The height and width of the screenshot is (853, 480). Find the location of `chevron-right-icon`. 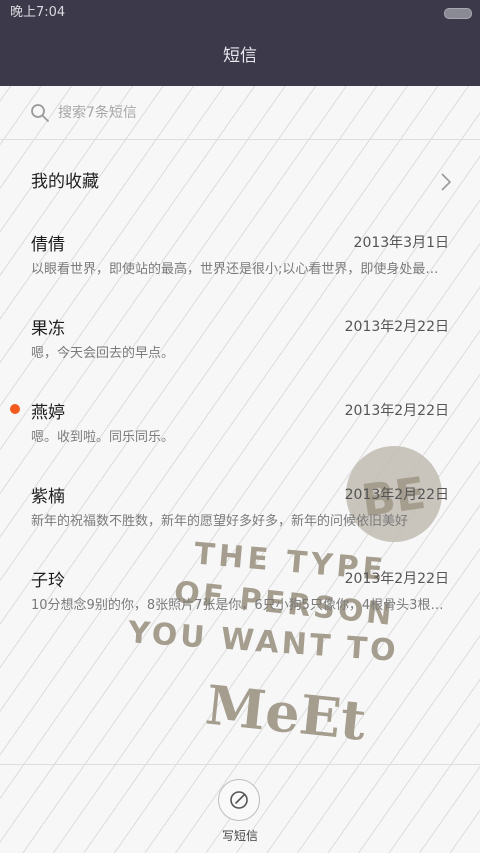

chevron-right-icon is located at coordinates (446, 182).